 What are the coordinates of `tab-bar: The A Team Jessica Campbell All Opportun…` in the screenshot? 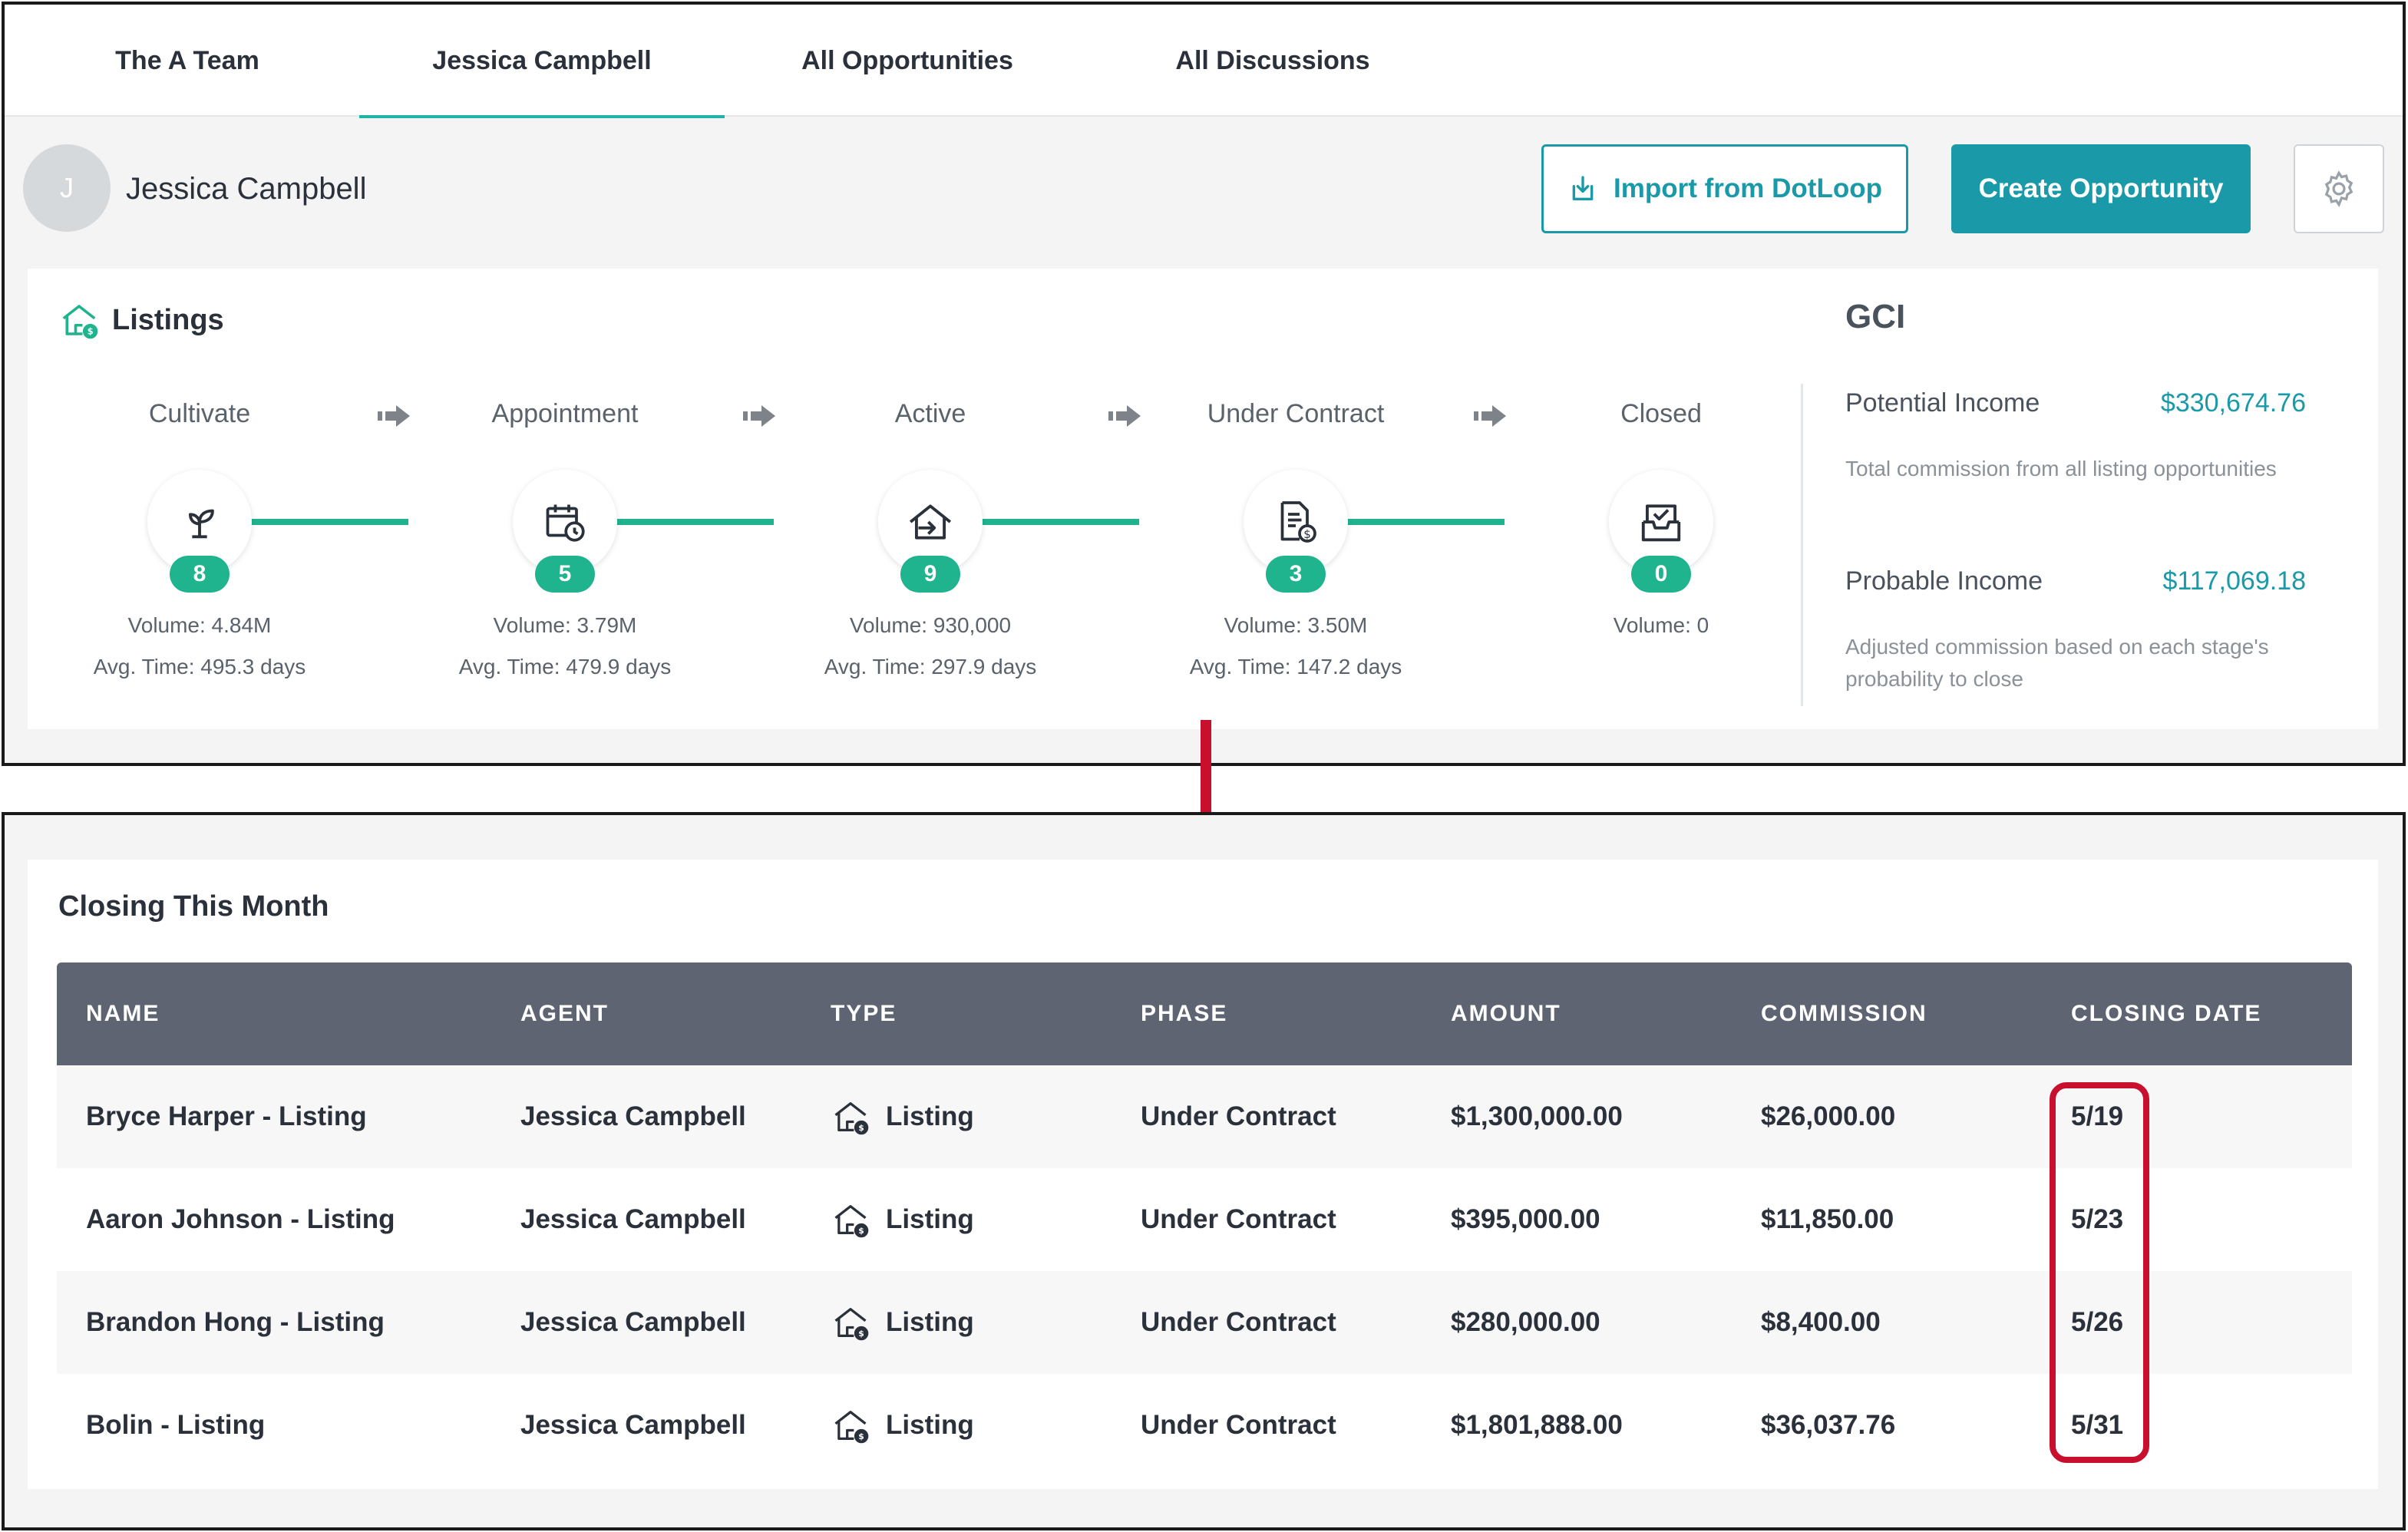 It's located at (1204, 61).